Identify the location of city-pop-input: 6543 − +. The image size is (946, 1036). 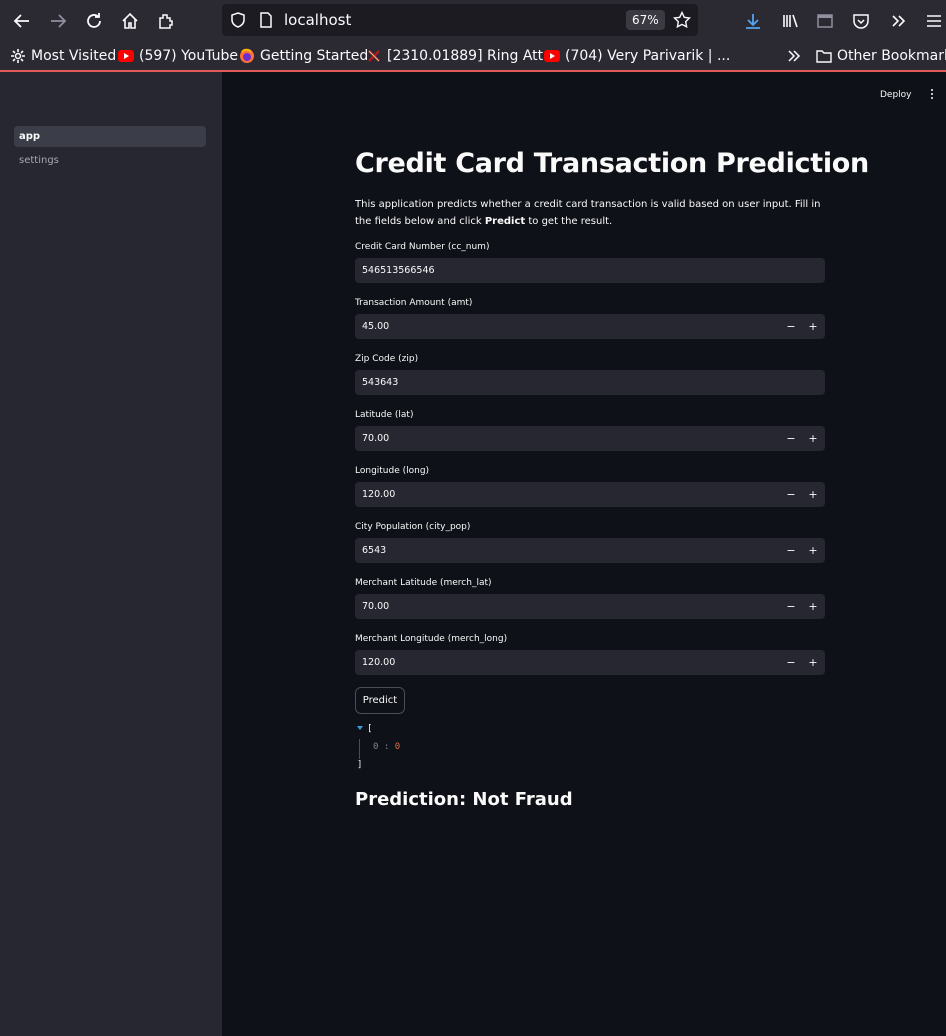
(590, 550).